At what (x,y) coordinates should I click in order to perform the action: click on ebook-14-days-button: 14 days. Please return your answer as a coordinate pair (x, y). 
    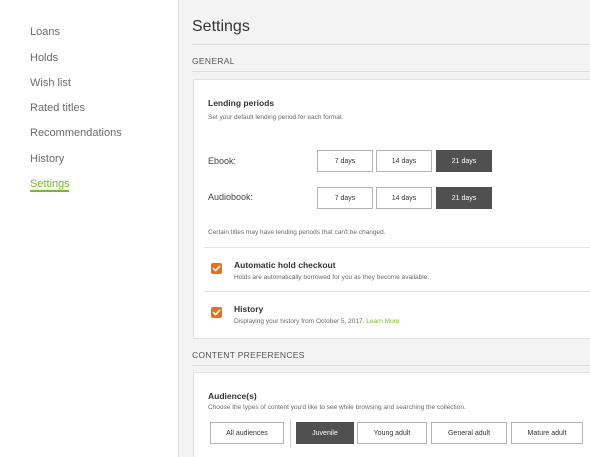
    Looking at the image, I should click on (404, 161).